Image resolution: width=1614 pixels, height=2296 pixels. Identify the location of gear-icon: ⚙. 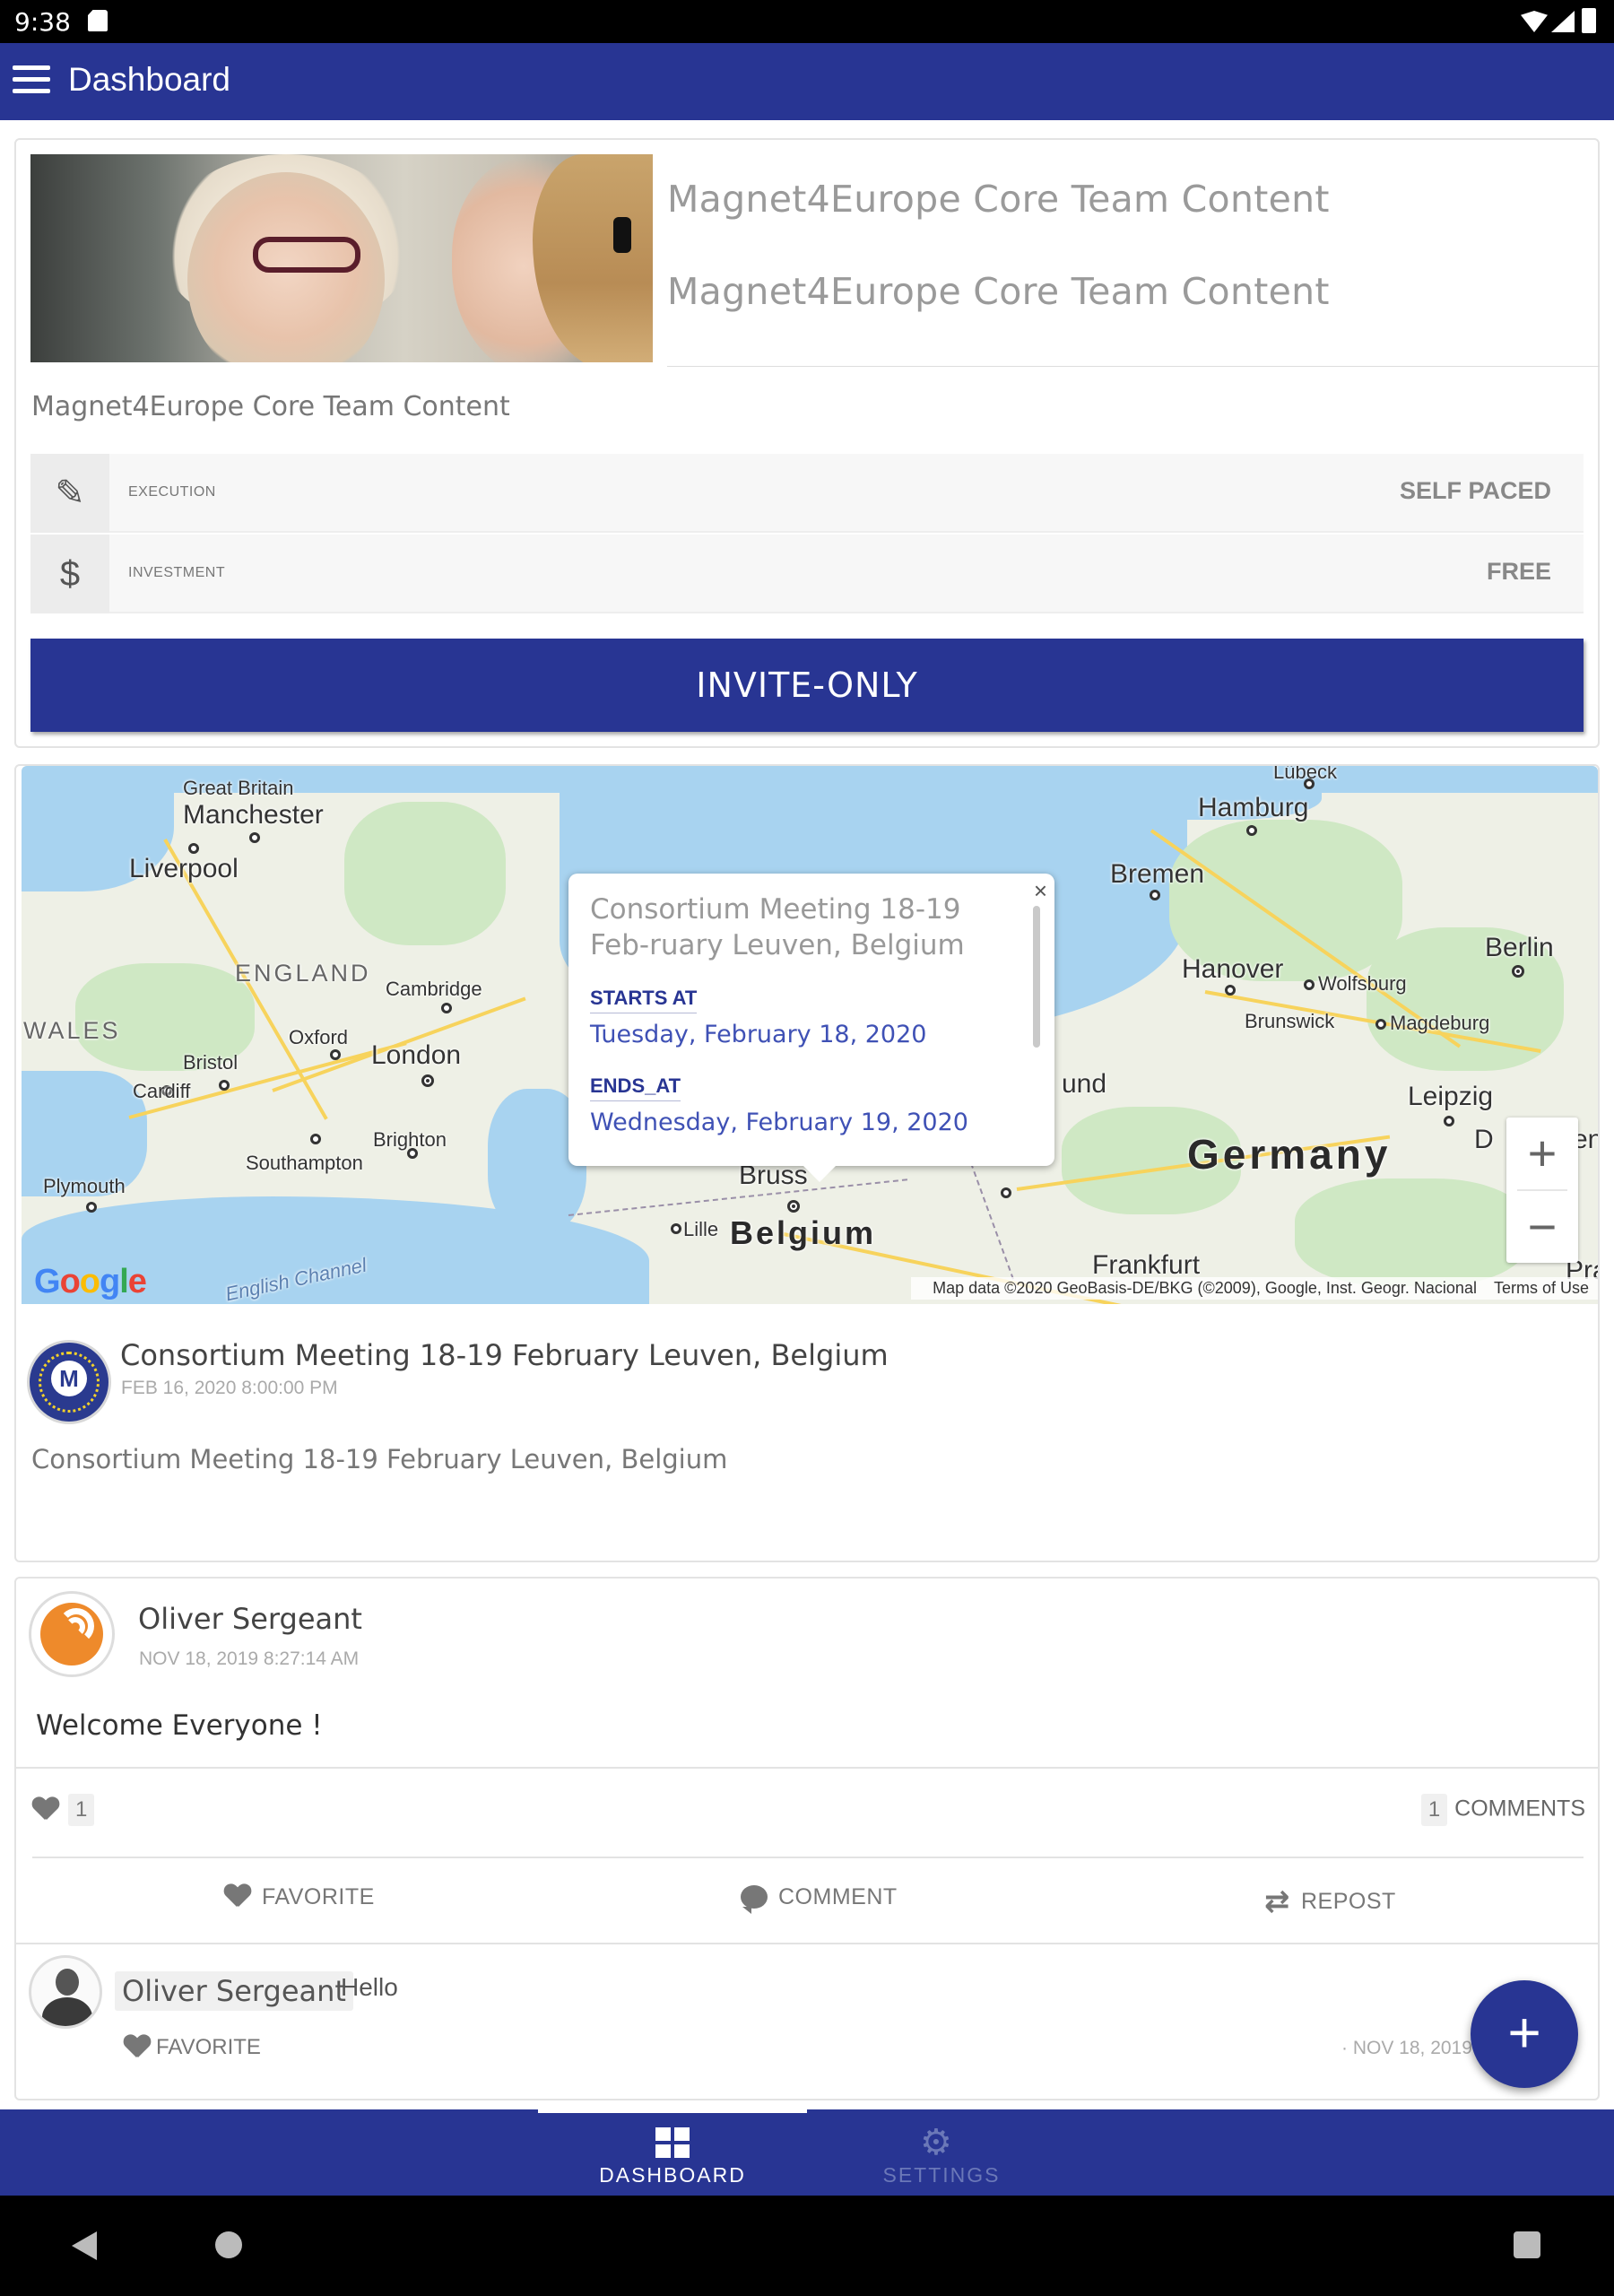
(936, 2142).